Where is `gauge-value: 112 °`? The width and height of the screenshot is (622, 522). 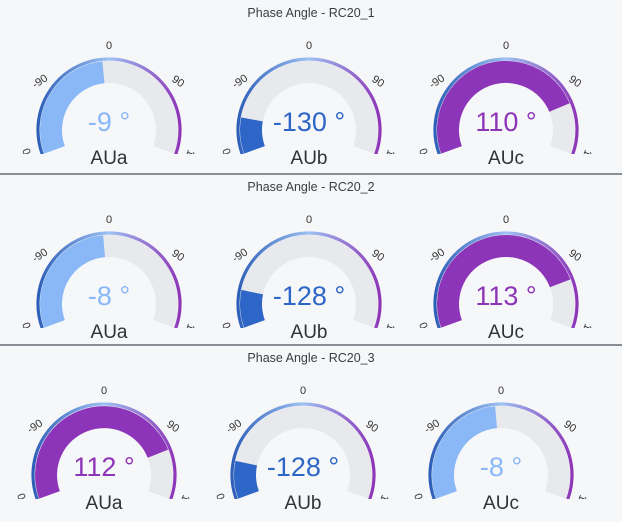
gauge-value: 112 ° is located at coordinates (103, 467).